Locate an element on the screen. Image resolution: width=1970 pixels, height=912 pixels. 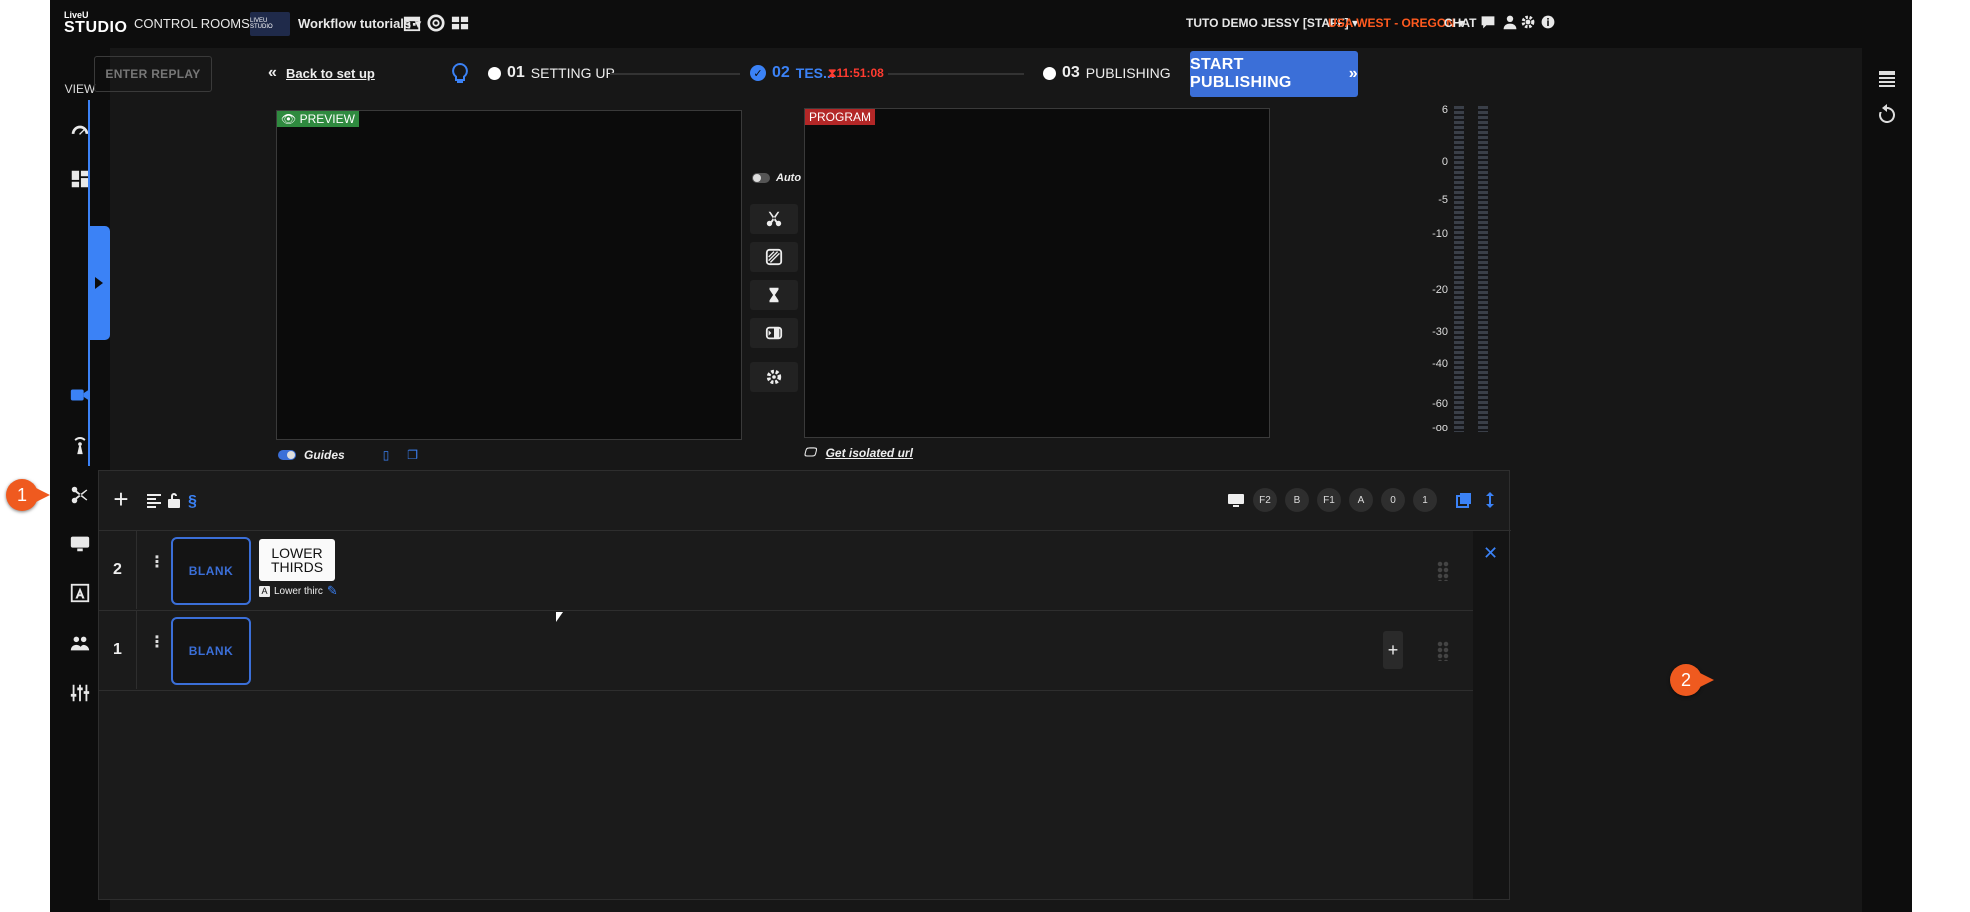
layers-side-column is located at coordinates (1491, 715).